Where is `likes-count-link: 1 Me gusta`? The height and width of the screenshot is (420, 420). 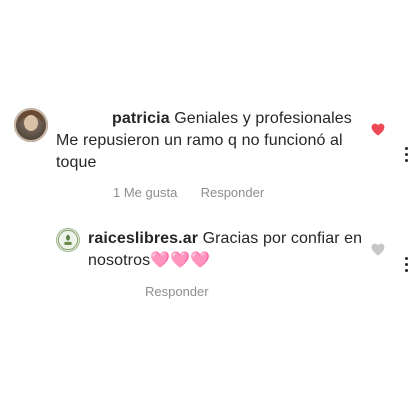 likes-count-link: 1 Me gusta is located at coordinates (145, 192).